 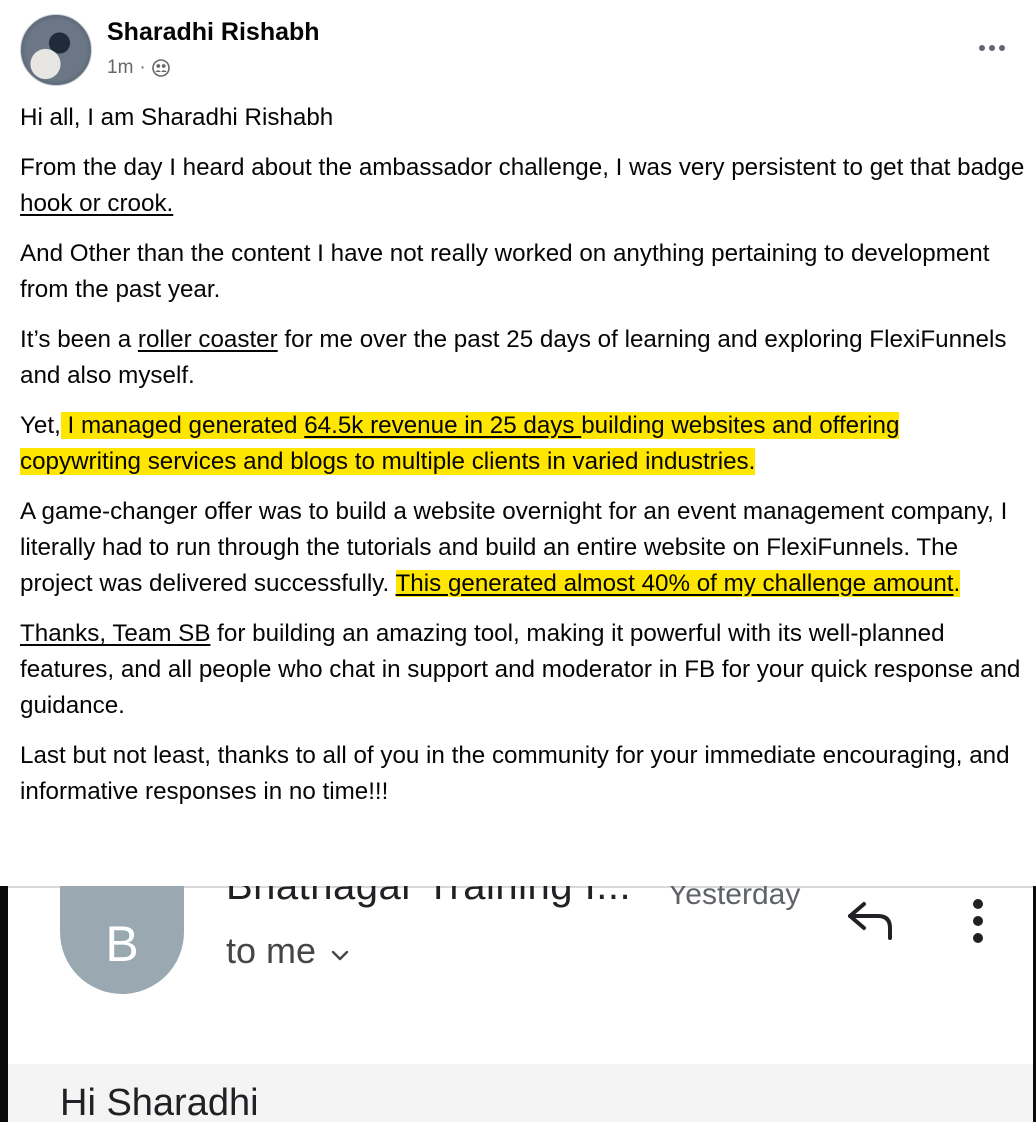 I want to click on paragraph-4-text-a: It’s been a, so click(x=79, y=339).